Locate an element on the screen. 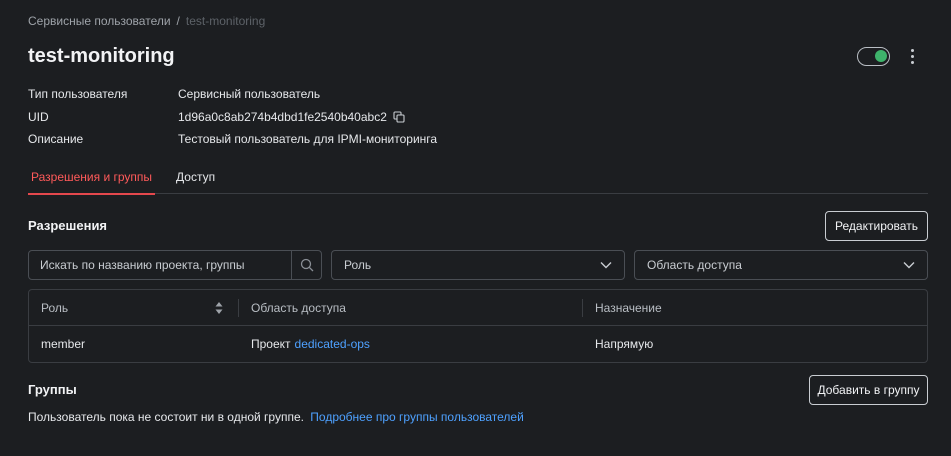 Image resolution: width=951 pixels, height=456 pixels. column-role-label: Роль is located at coordinates (55, 308).